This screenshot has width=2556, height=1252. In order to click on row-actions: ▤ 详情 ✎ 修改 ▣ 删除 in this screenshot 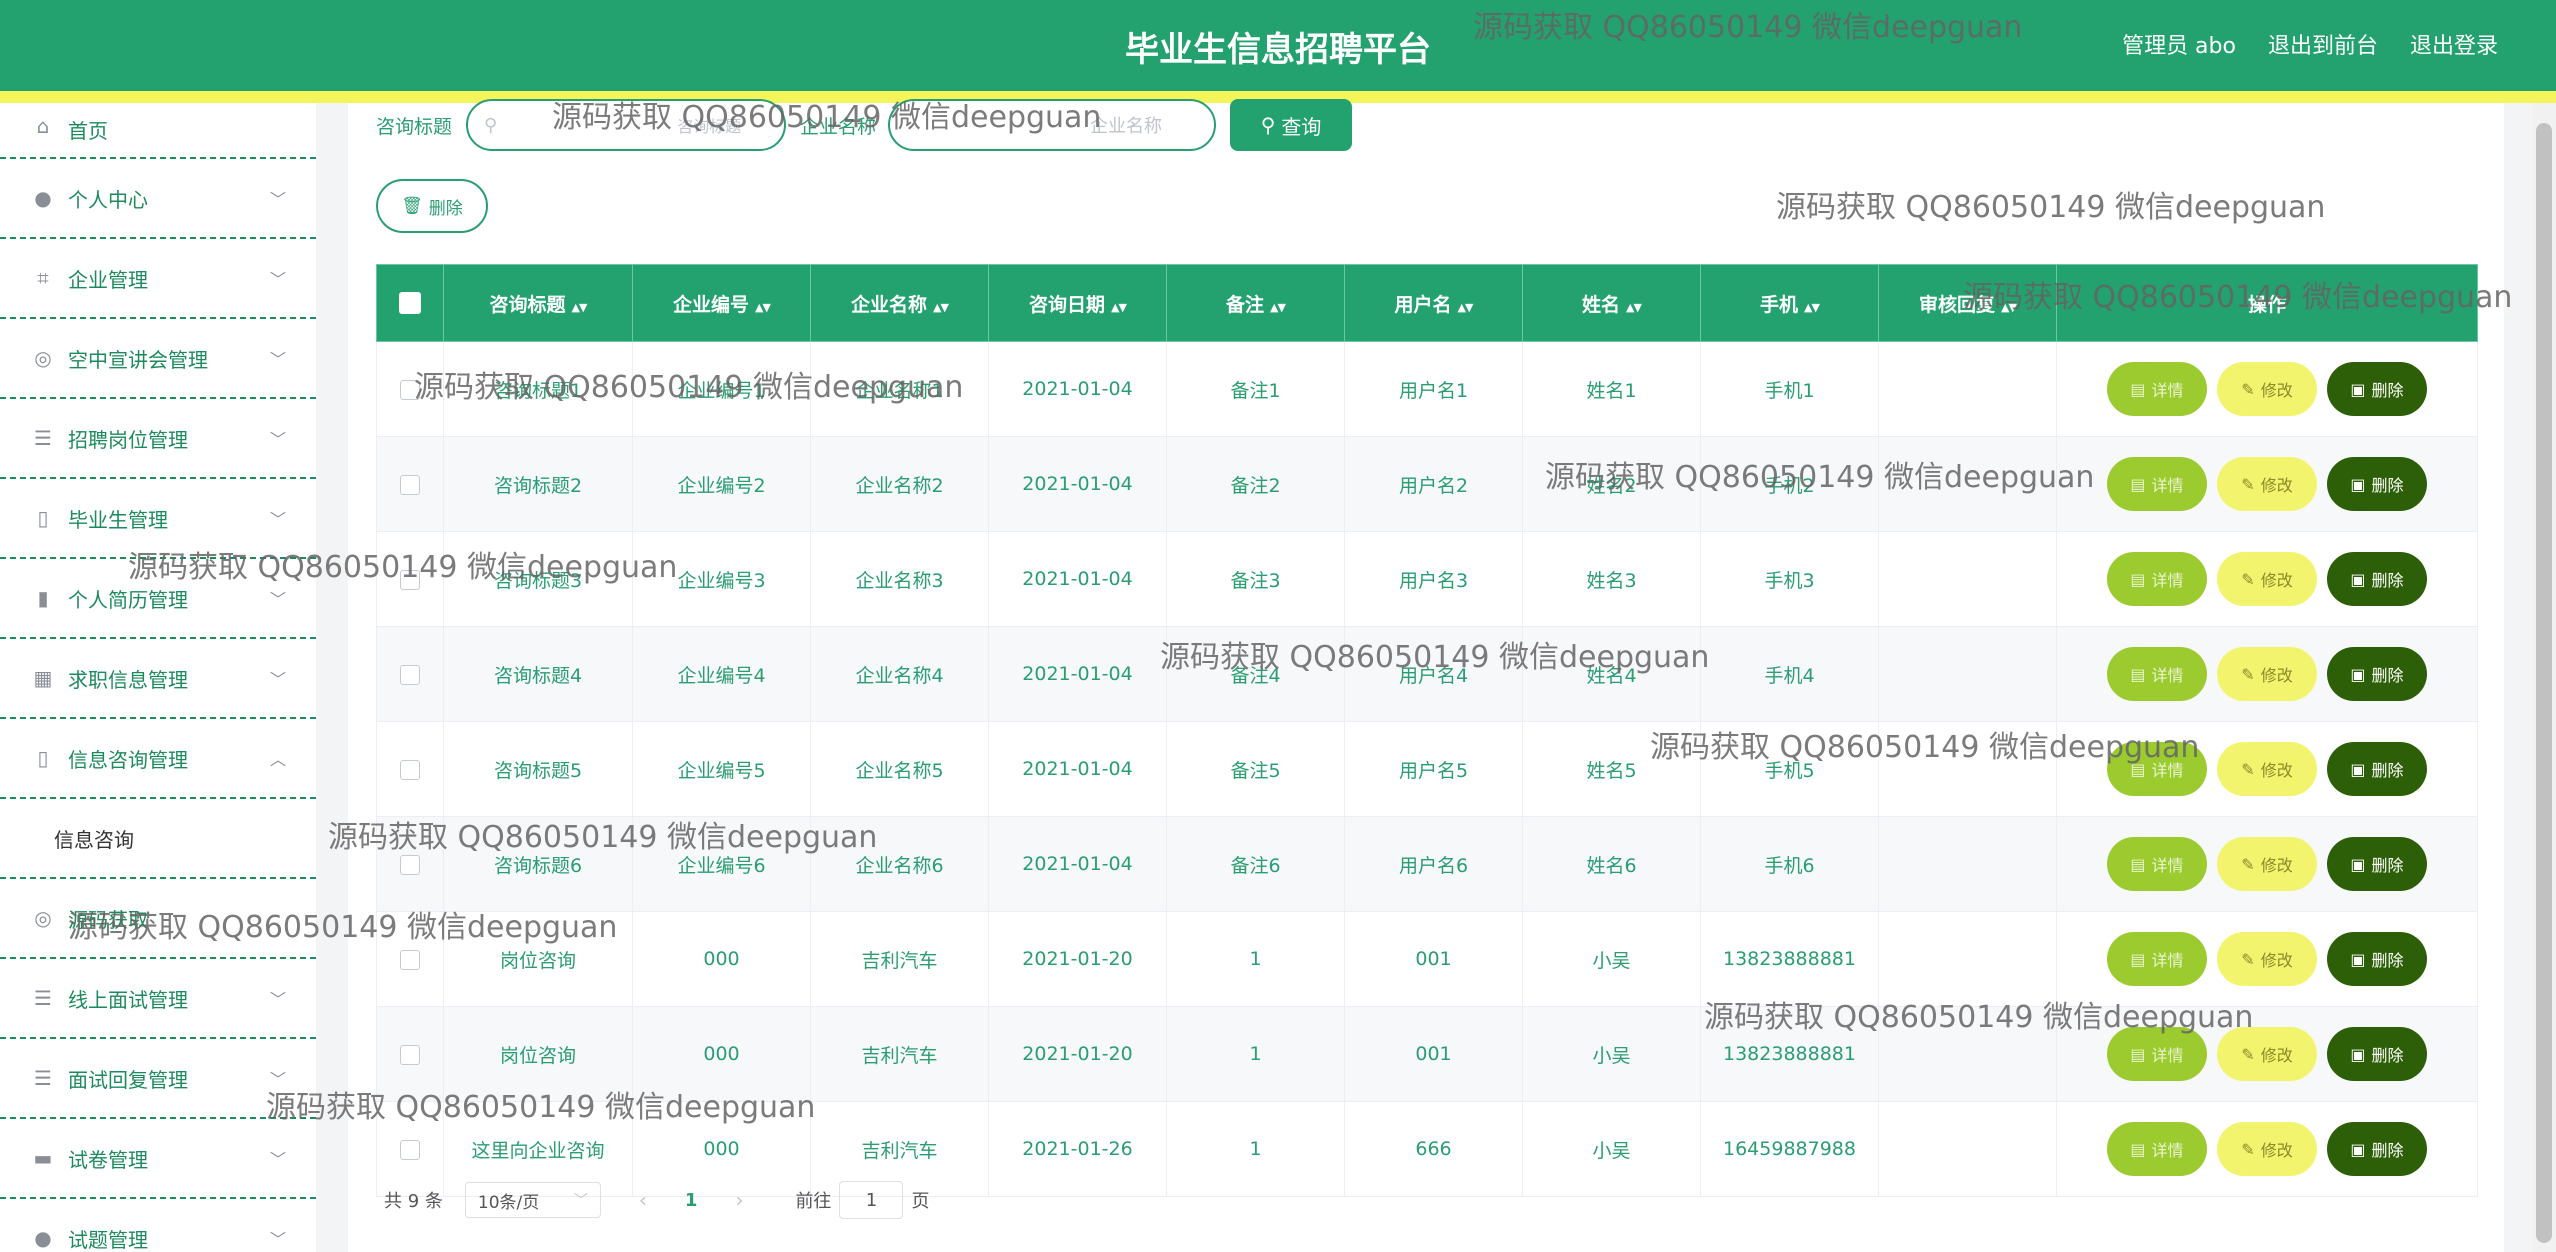, I will do `click(2267, 484)`.